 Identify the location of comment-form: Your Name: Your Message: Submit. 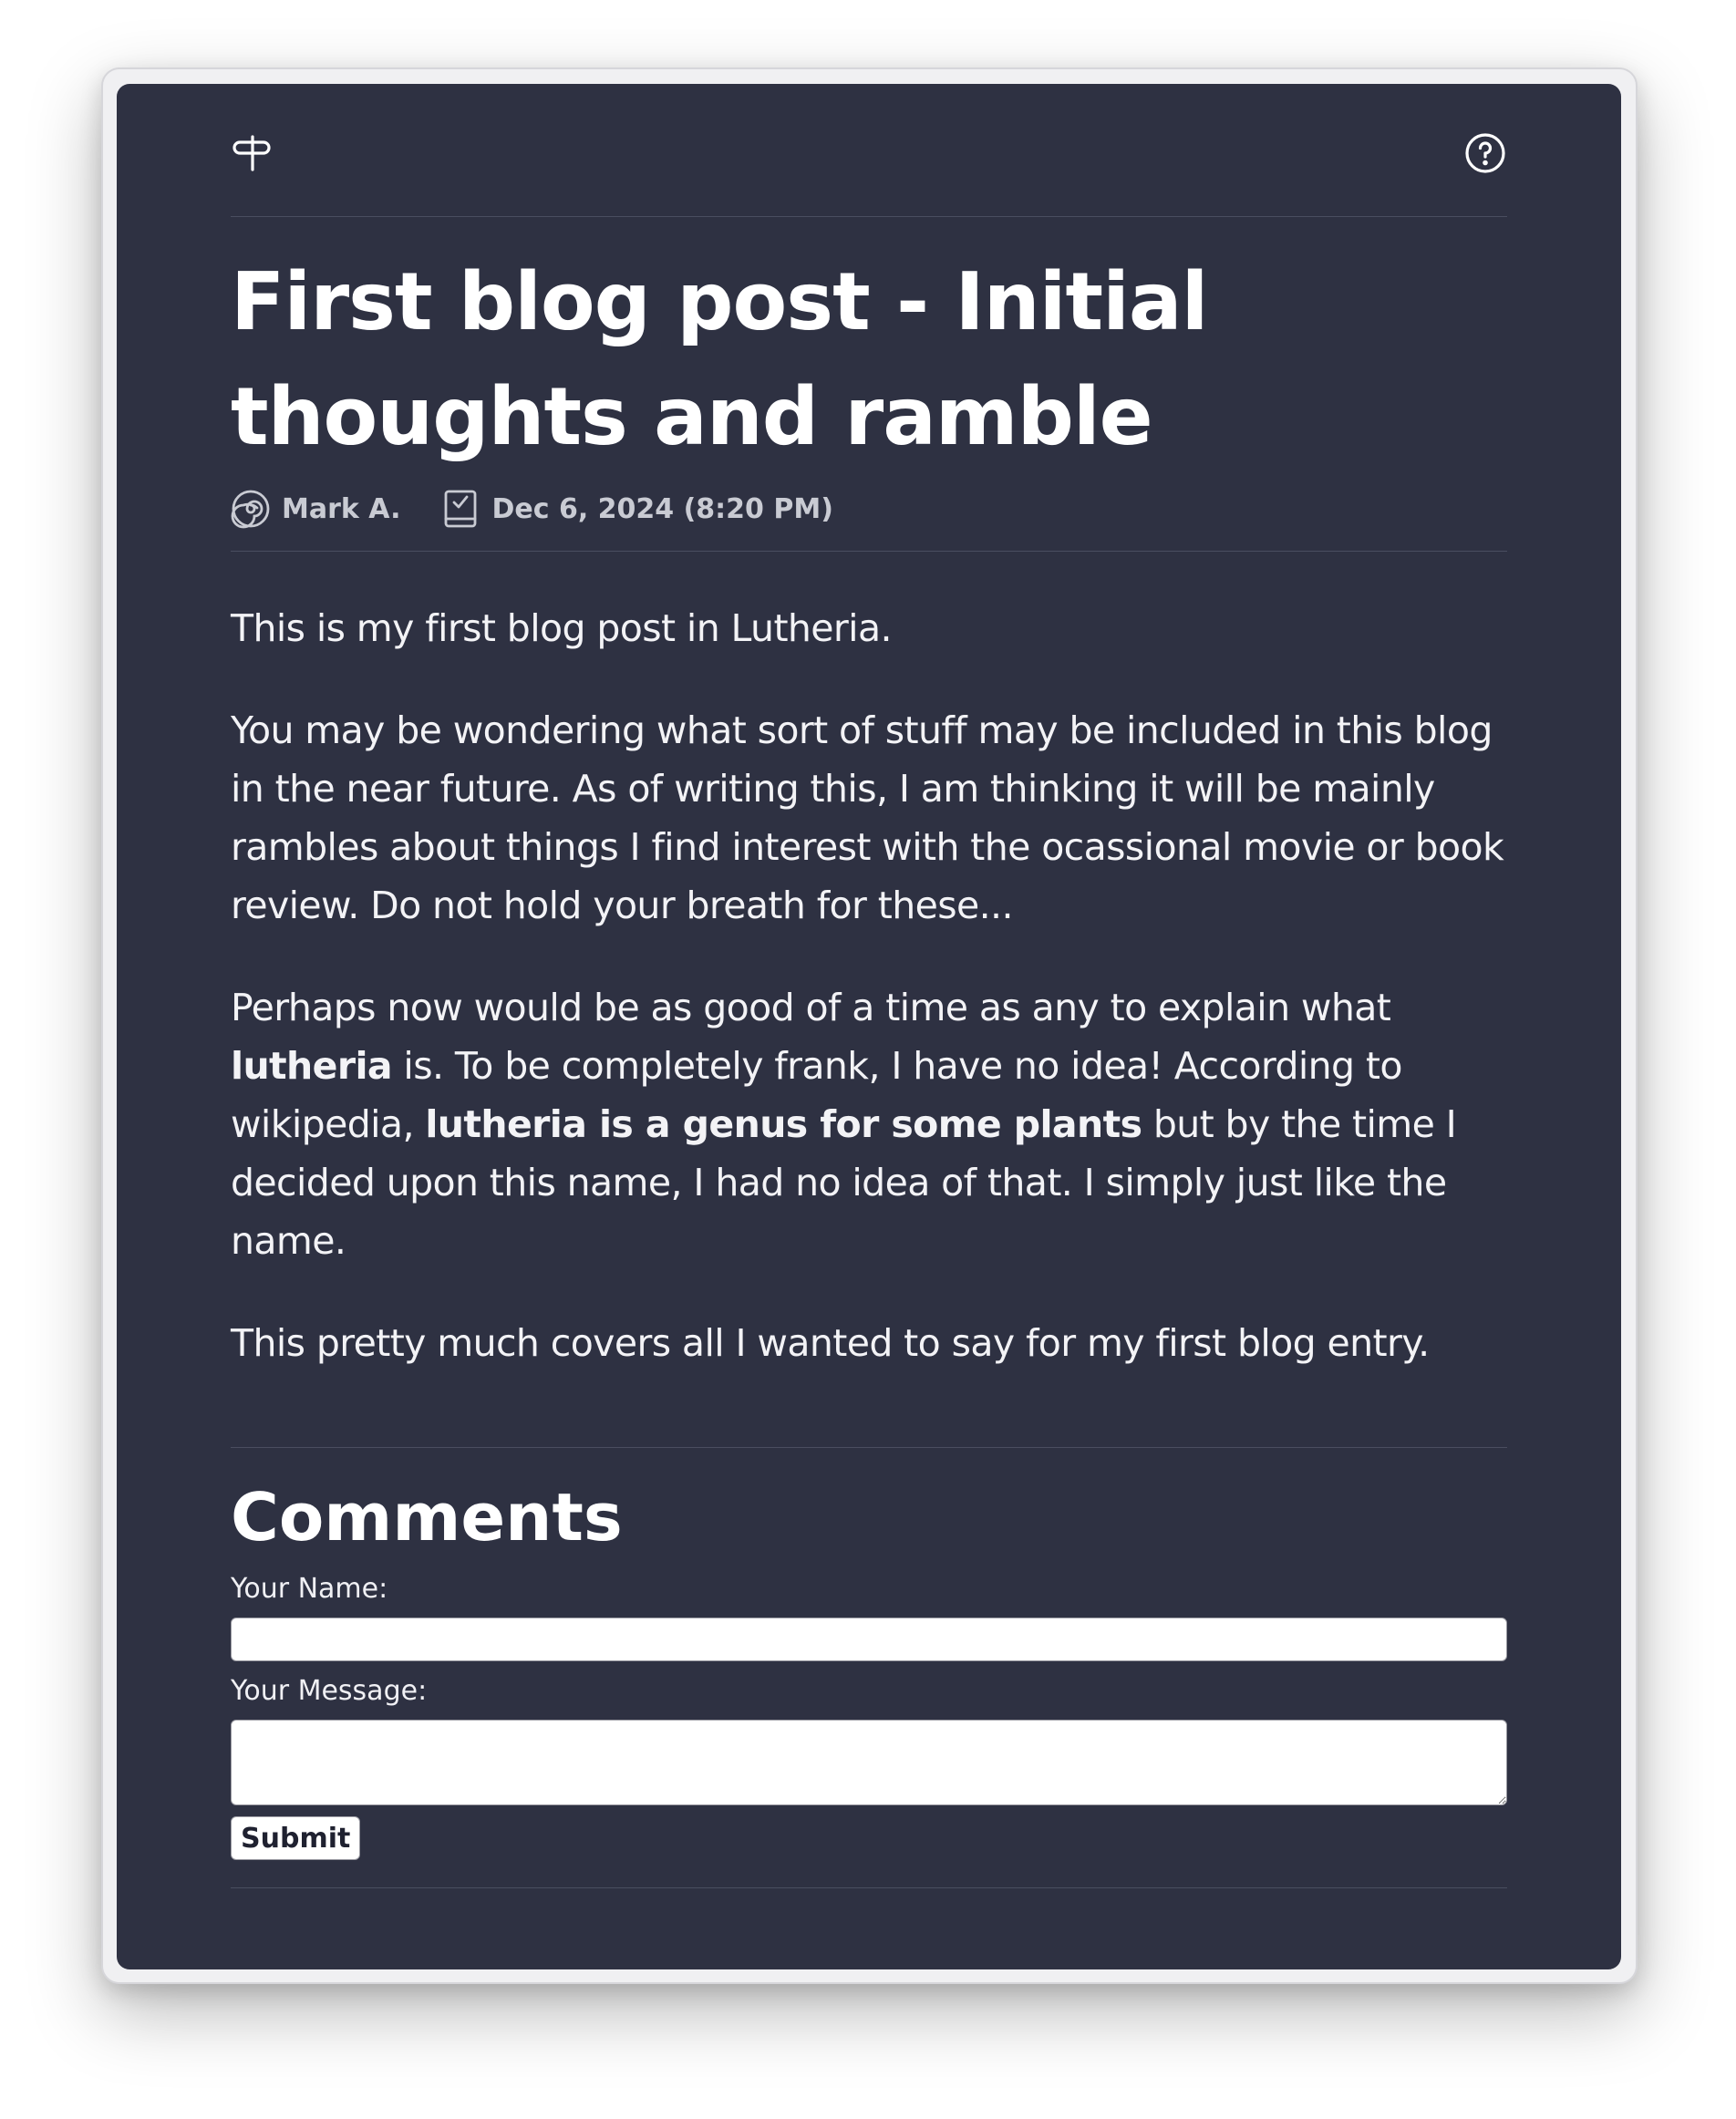
(869, 1716).